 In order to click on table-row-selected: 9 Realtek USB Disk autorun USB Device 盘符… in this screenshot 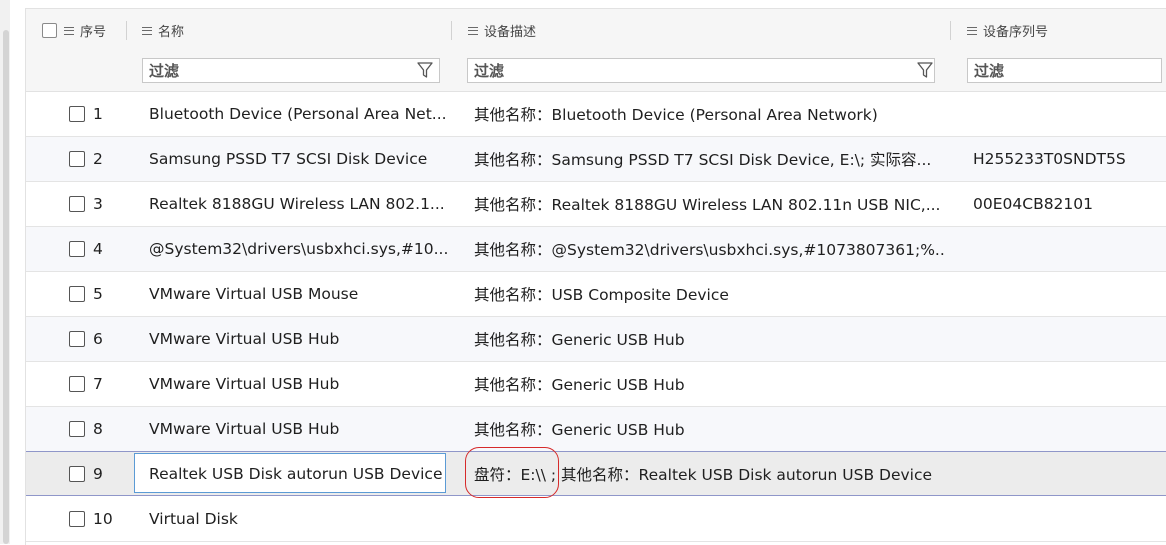, I will do `click(596, 472)`.